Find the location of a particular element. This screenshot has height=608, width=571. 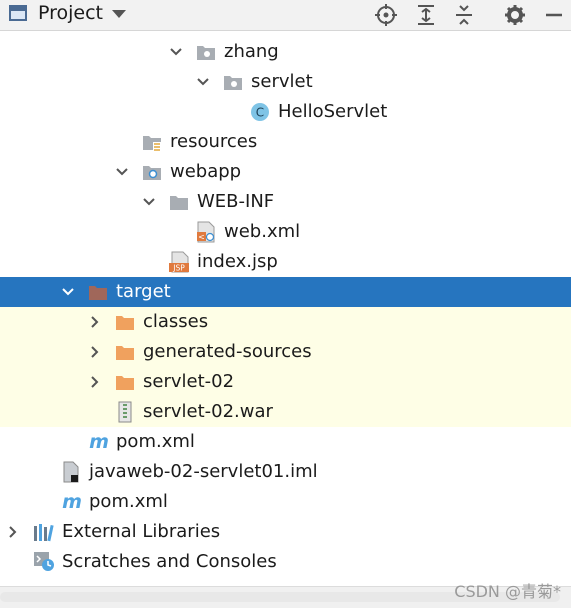

tree-item-label: index.jsp is located at coordinates (237, 261).